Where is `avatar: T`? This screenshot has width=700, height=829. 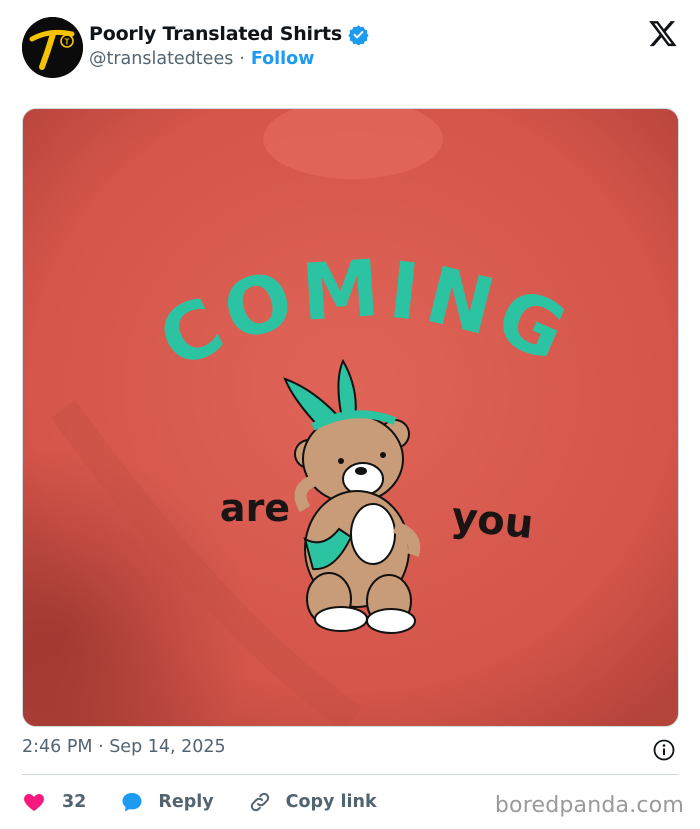
avatar: T is located at coordinates (52, 47).